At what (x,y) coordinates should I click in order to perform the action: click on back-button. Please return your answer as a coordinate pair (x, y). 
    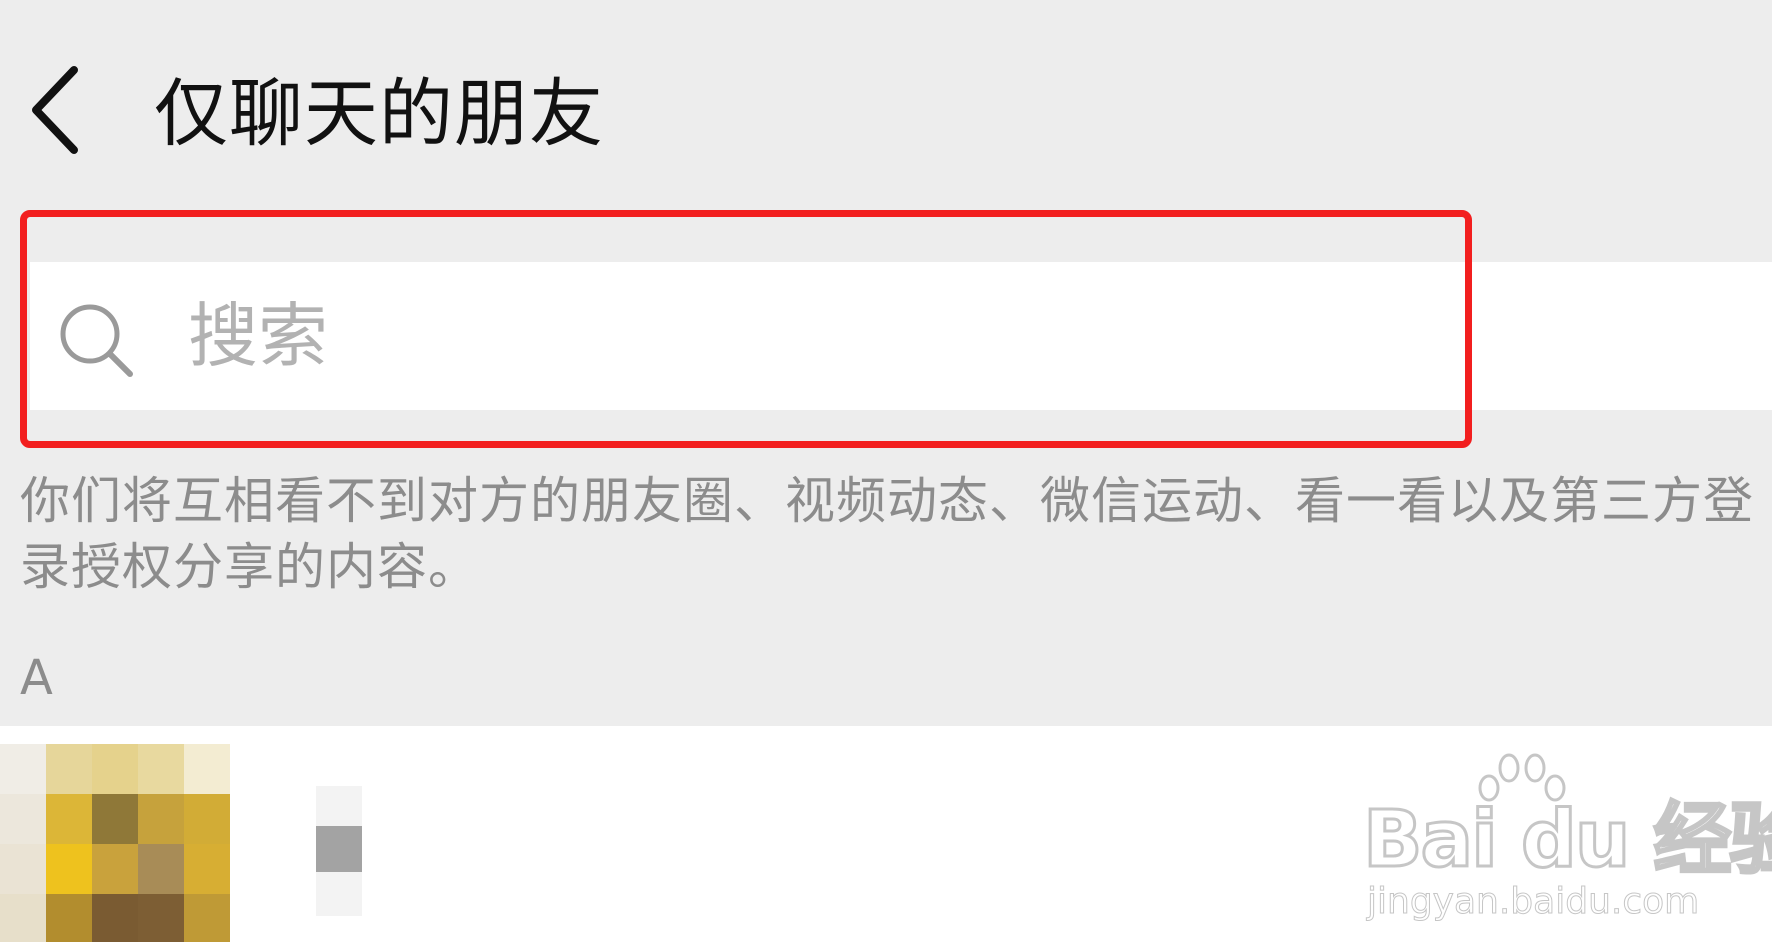
    Looking at the image, I should click on (57, 110).